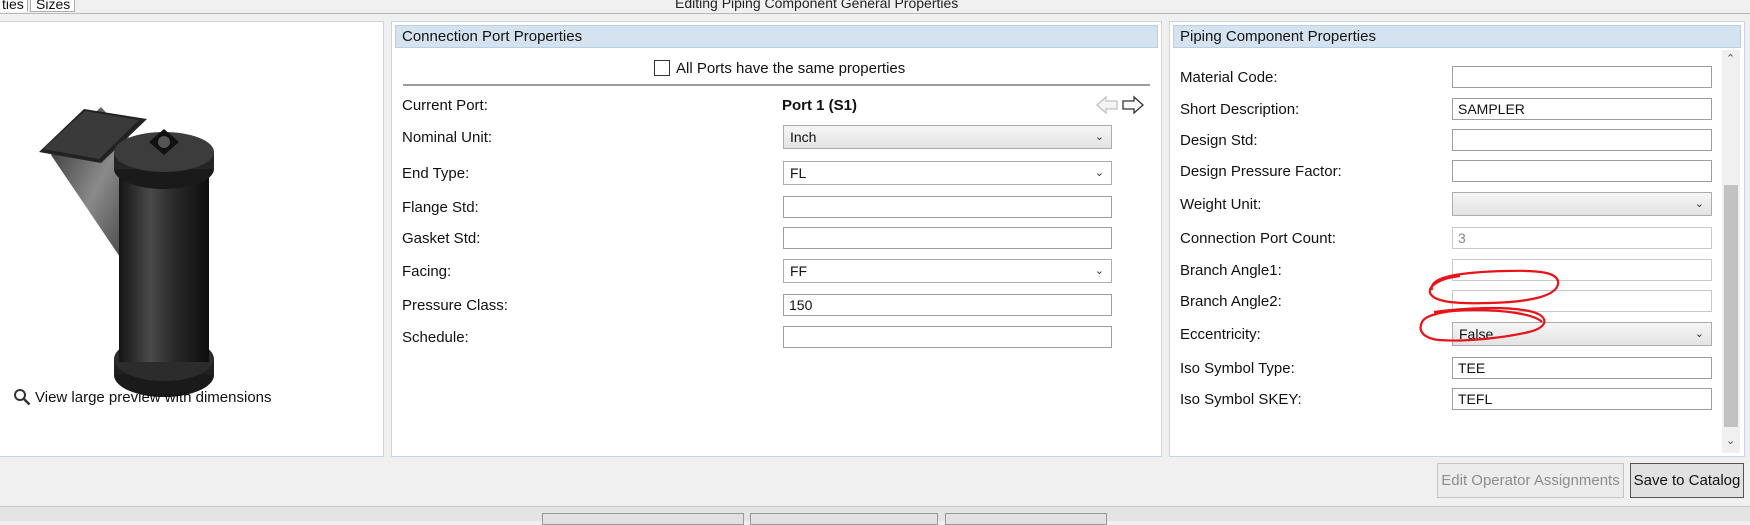  Describe the element at coordinates (1687, 480) in the screenshot. I see `save-to-catalog-button: Save to Catalog` at that location.